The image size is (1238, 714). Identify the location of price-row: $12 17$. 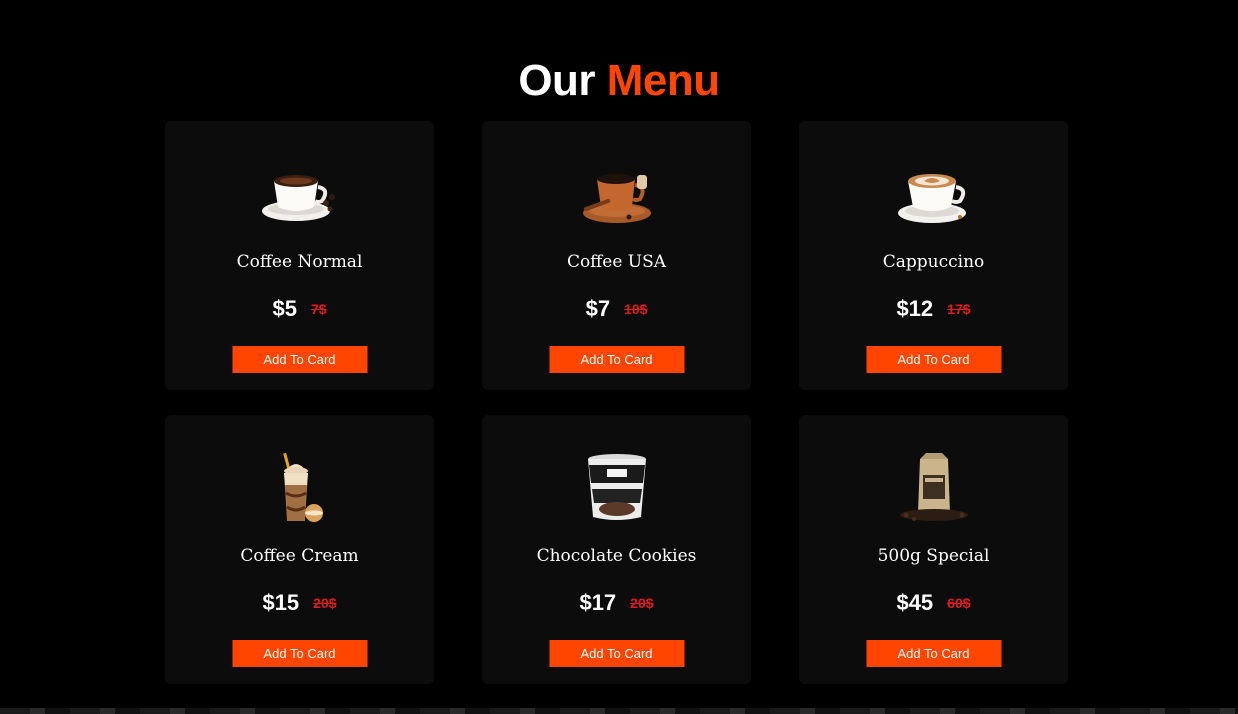
(933, 309).